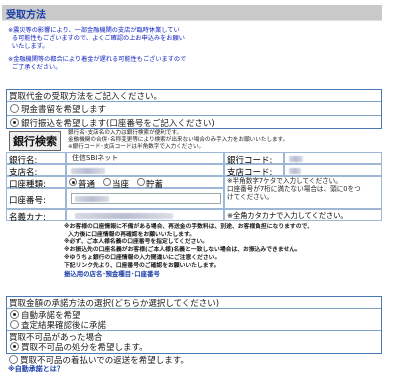 This screenshot has height=376, width=400. What do you see at coordinates (192, 13) in the screenshot?
I see `section-header: 受取方法` at bounding box center [192, 13].